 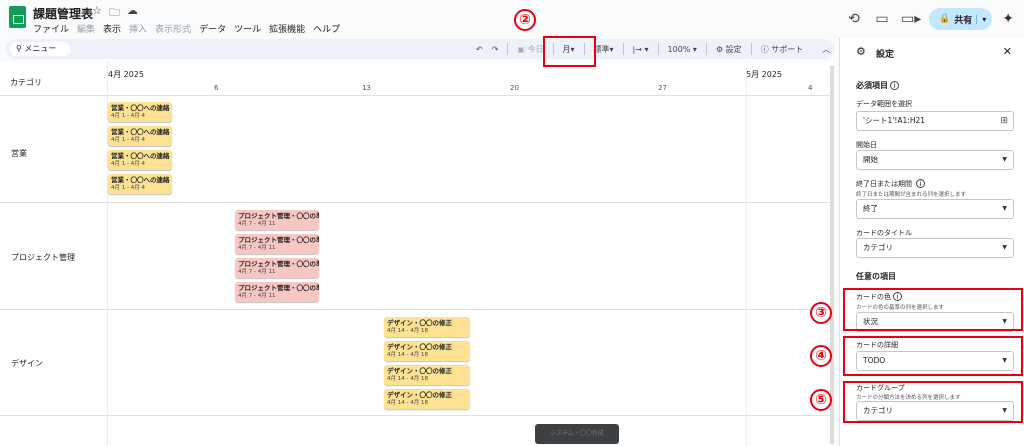 I want to click on share-button: 🔒 共有 ▾, so click(x=961, y=19).